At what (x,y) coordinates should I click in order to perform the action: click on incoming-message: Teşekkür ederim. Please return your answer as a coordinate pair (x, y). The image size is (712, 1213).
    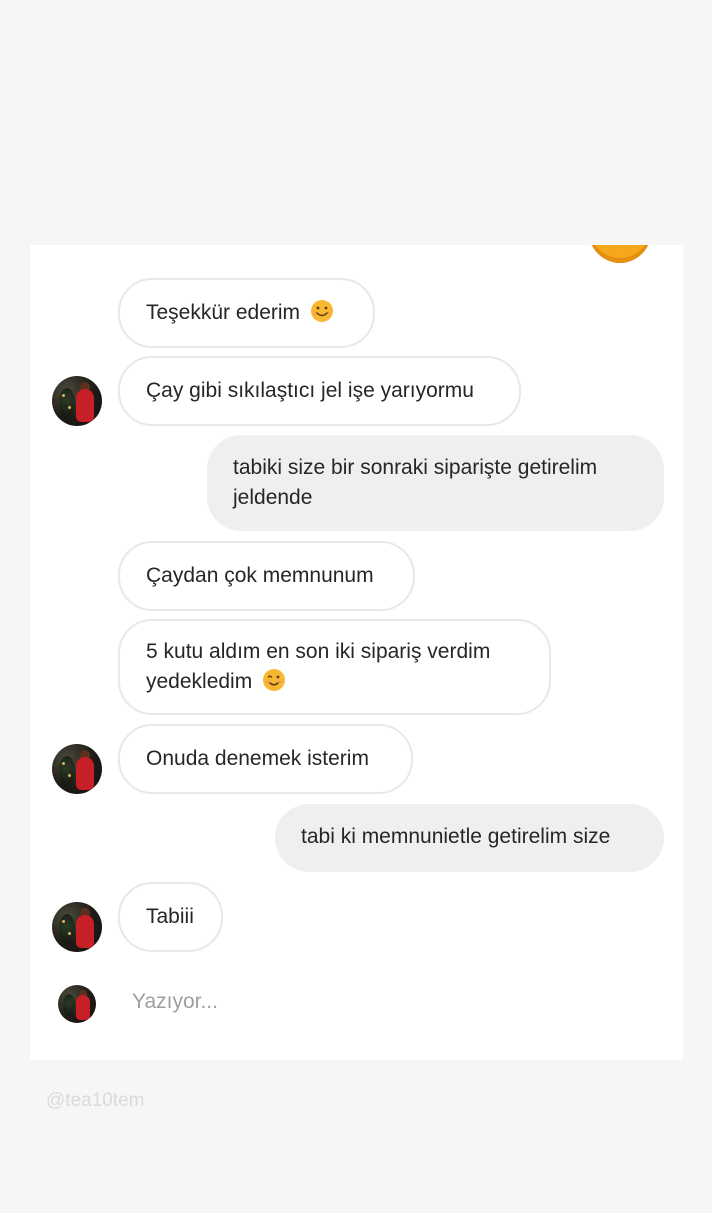
    Looking at the image, I should click on (246, 313).